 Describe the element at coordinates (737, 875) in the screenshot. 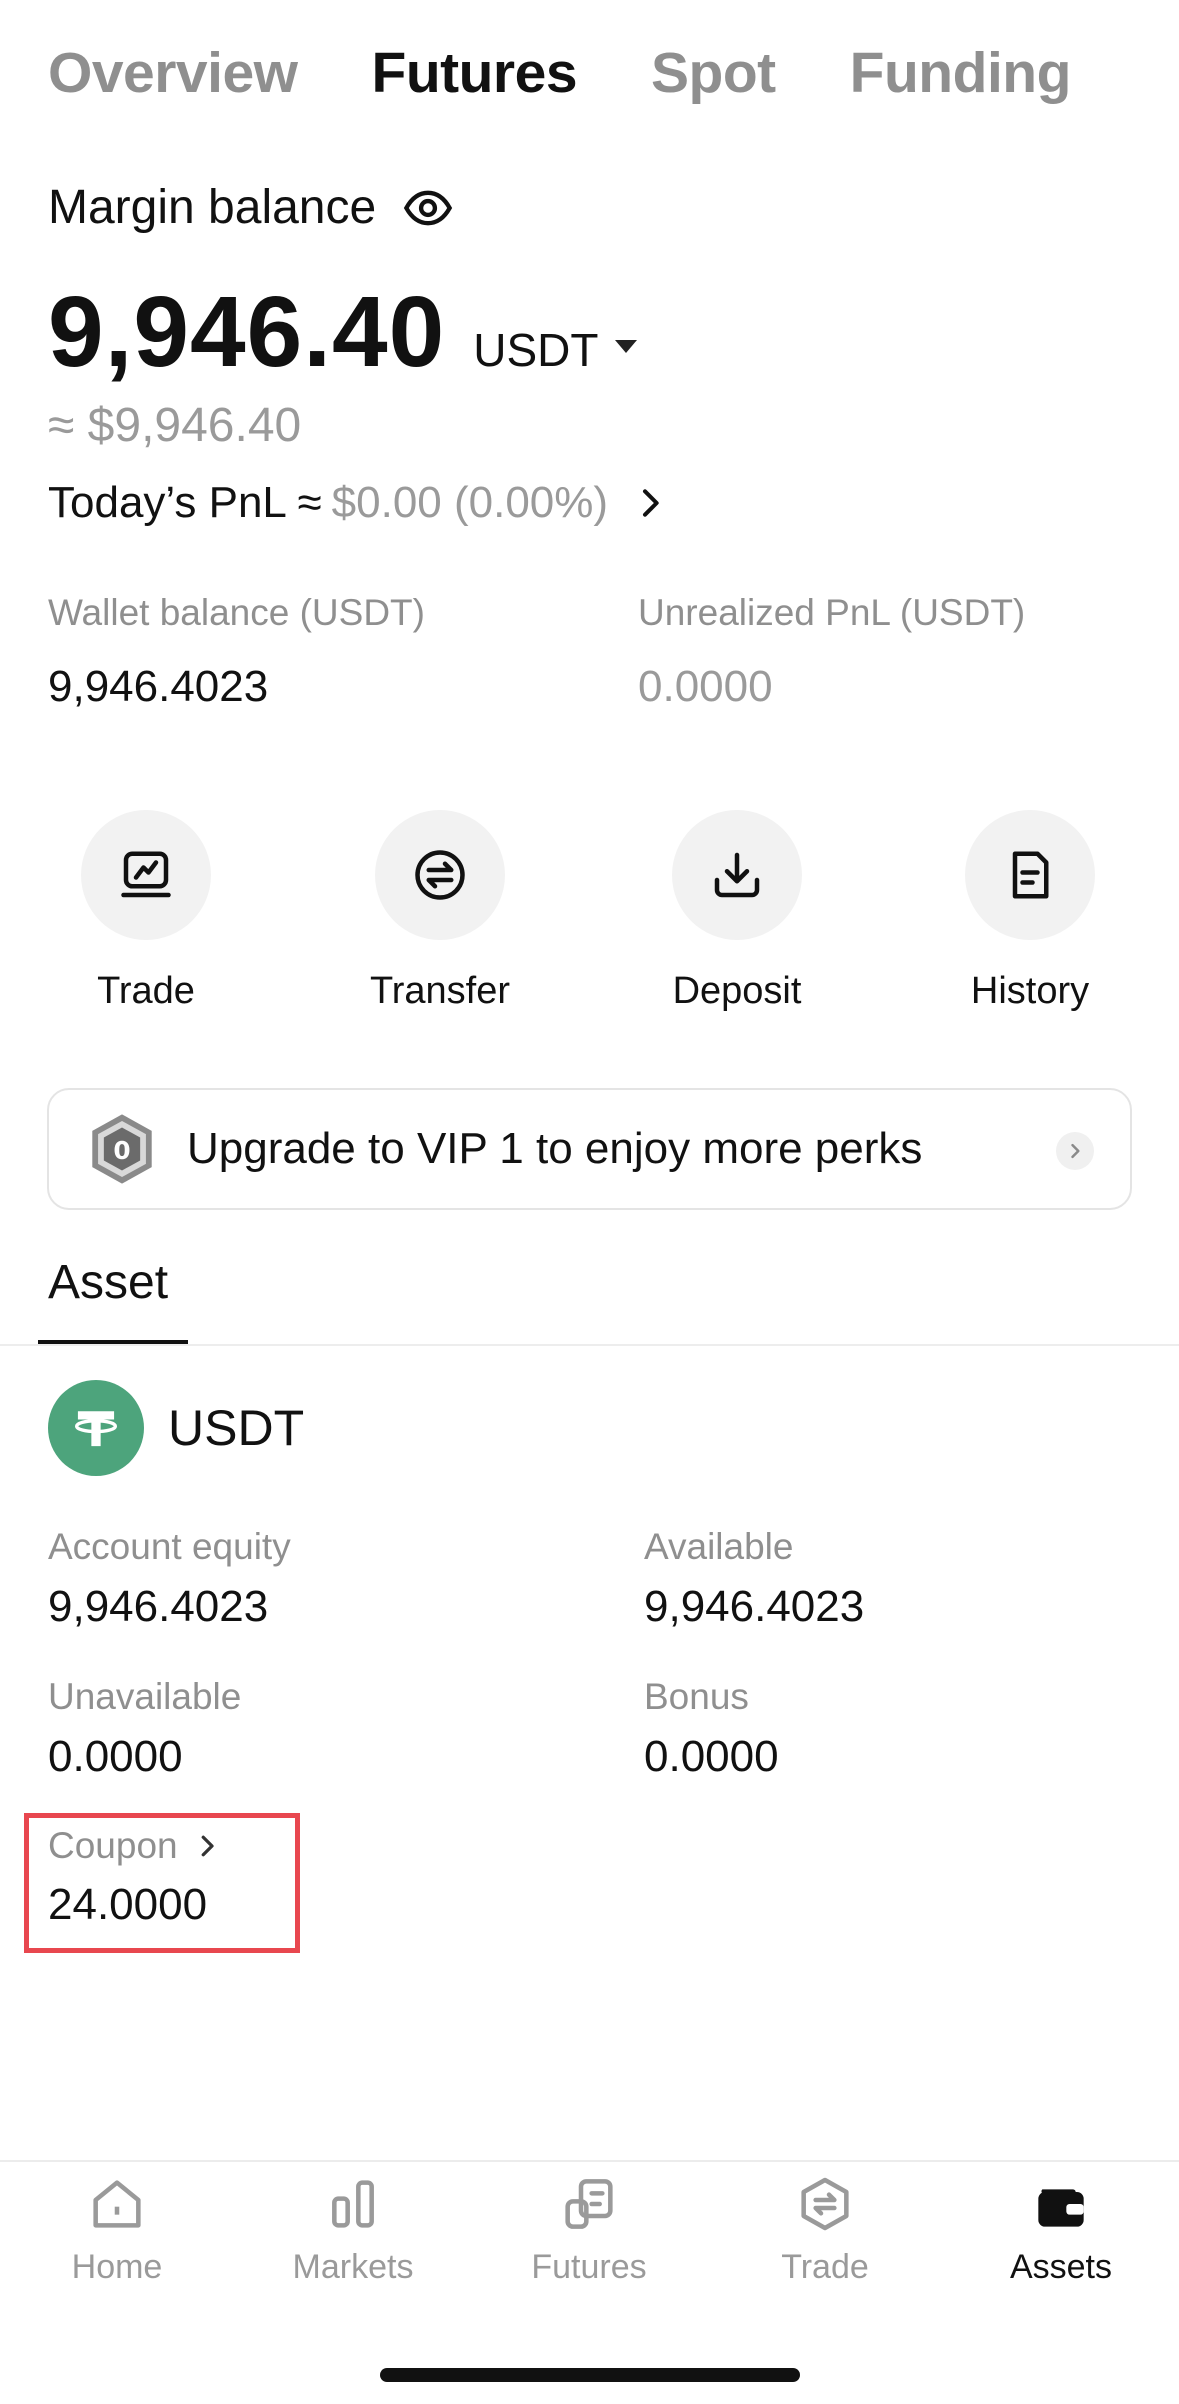

I see `deposit-icon` at that location.